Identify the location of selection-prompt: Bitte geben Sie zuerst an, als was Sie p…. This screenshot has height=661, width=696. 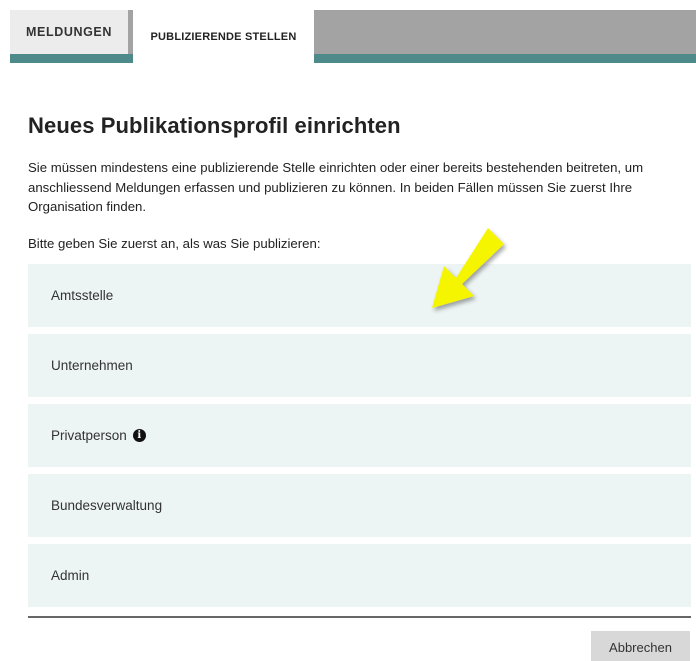
(174, 243).